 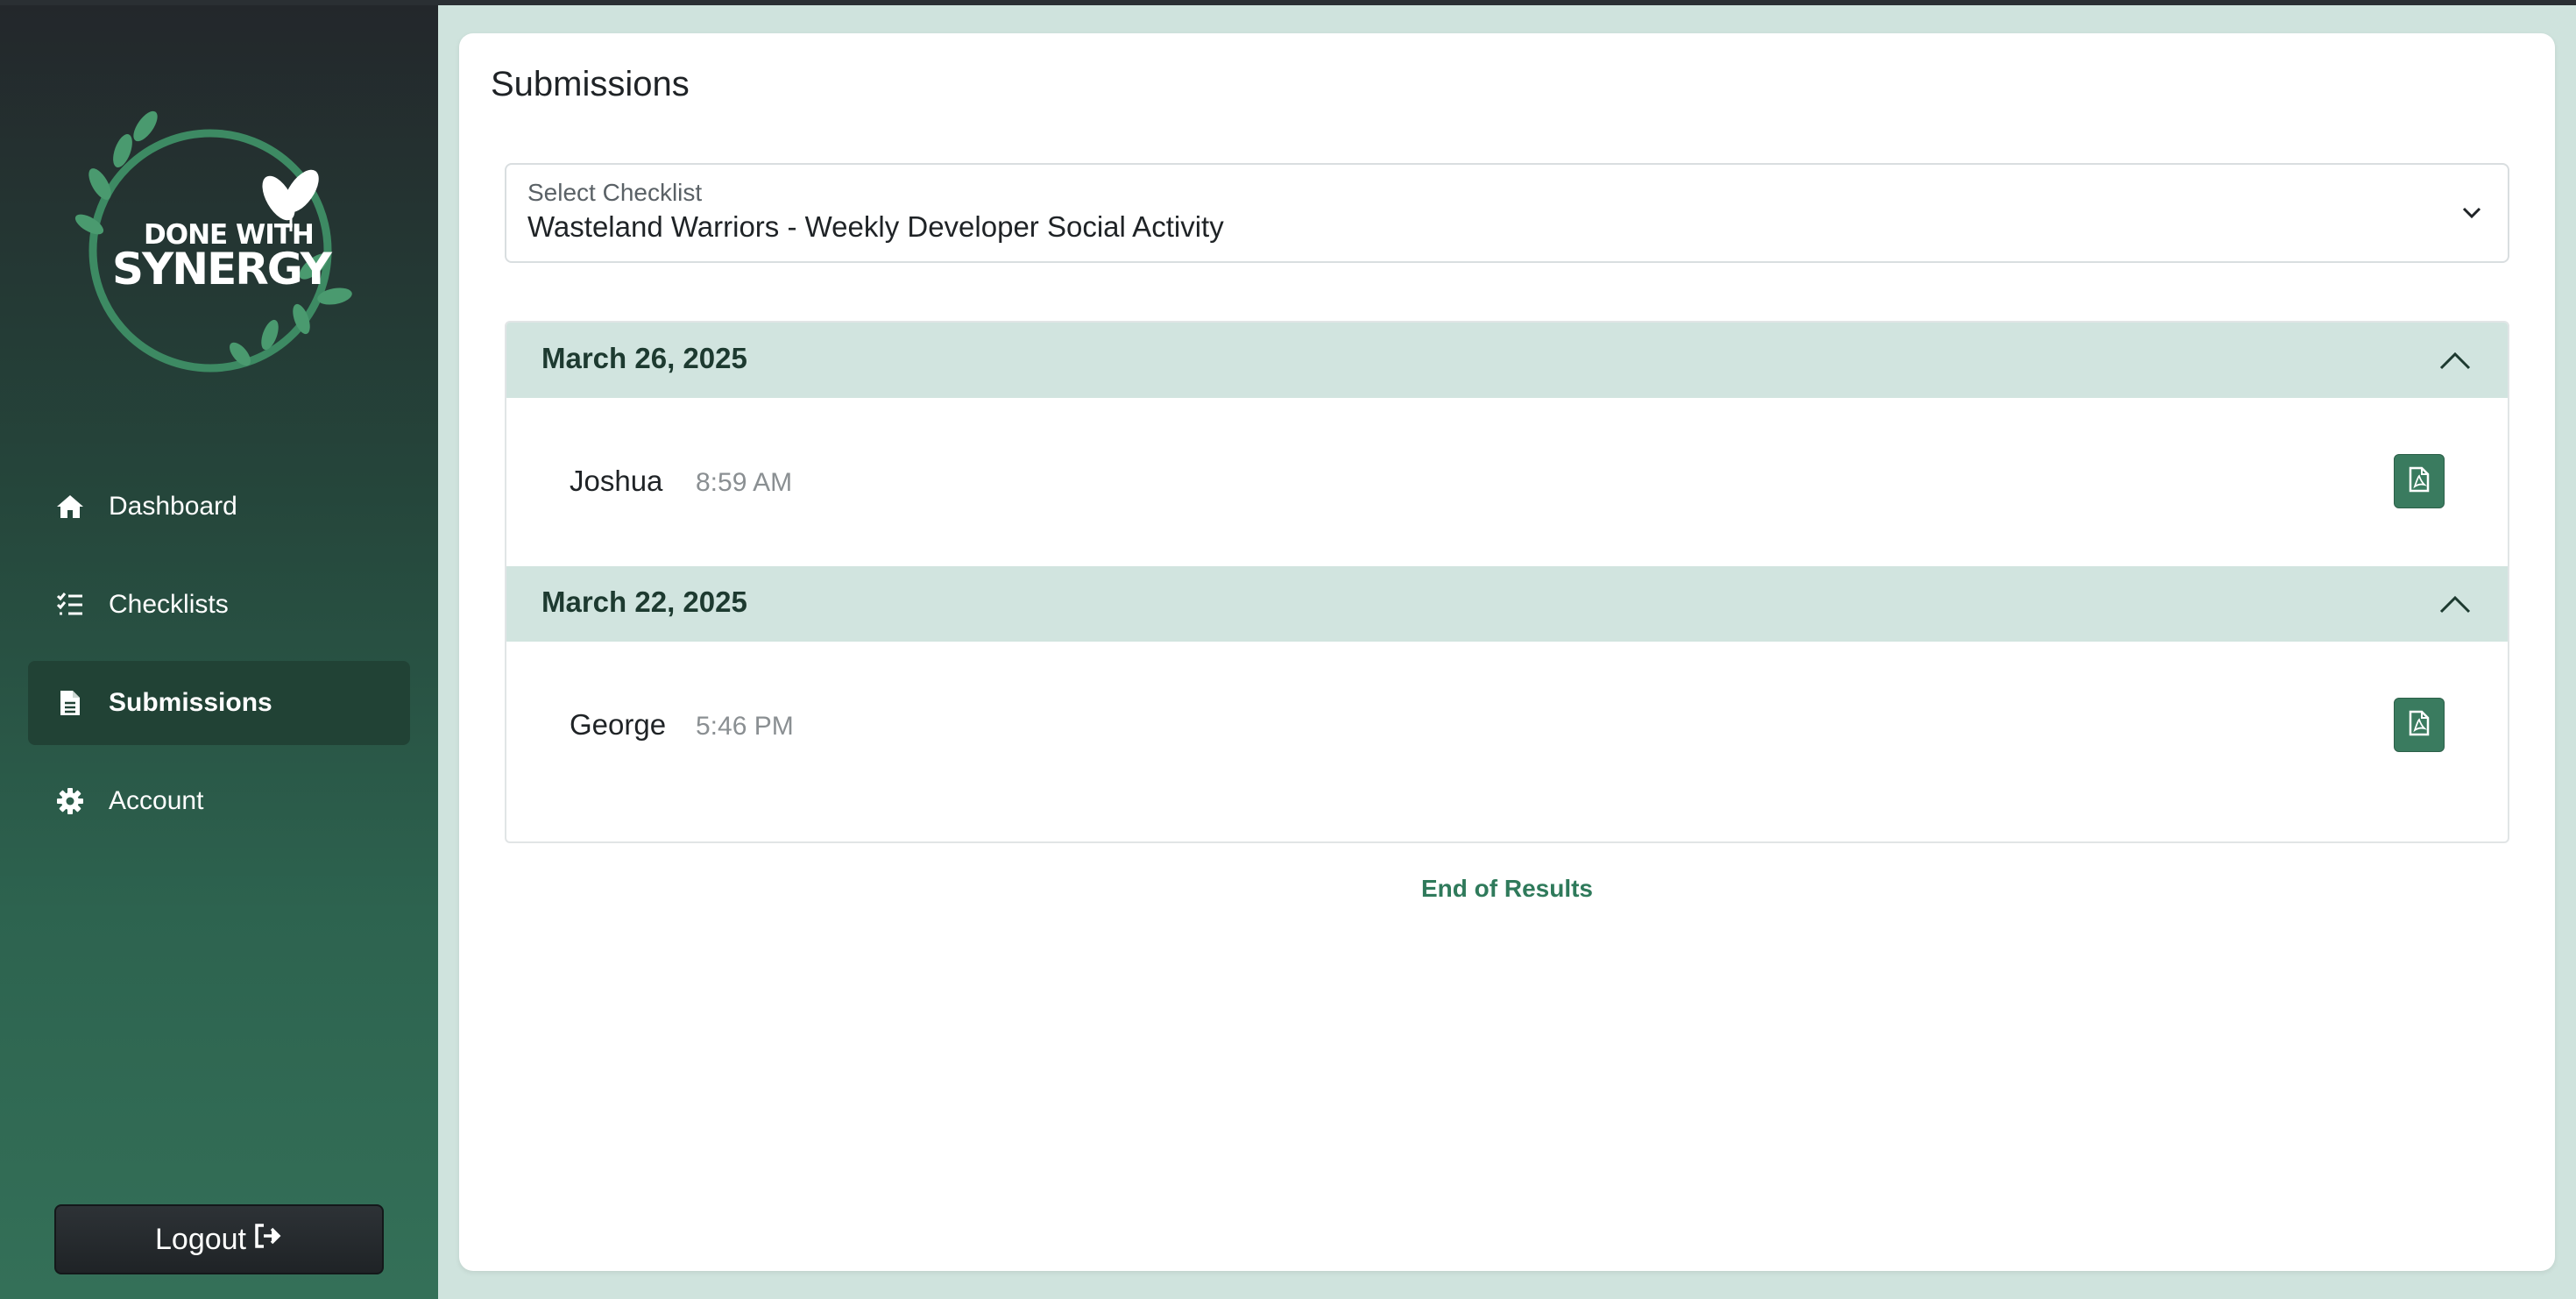 I want to click on sidebar-item-checklists: Checklists, so click(x=219, y=605).